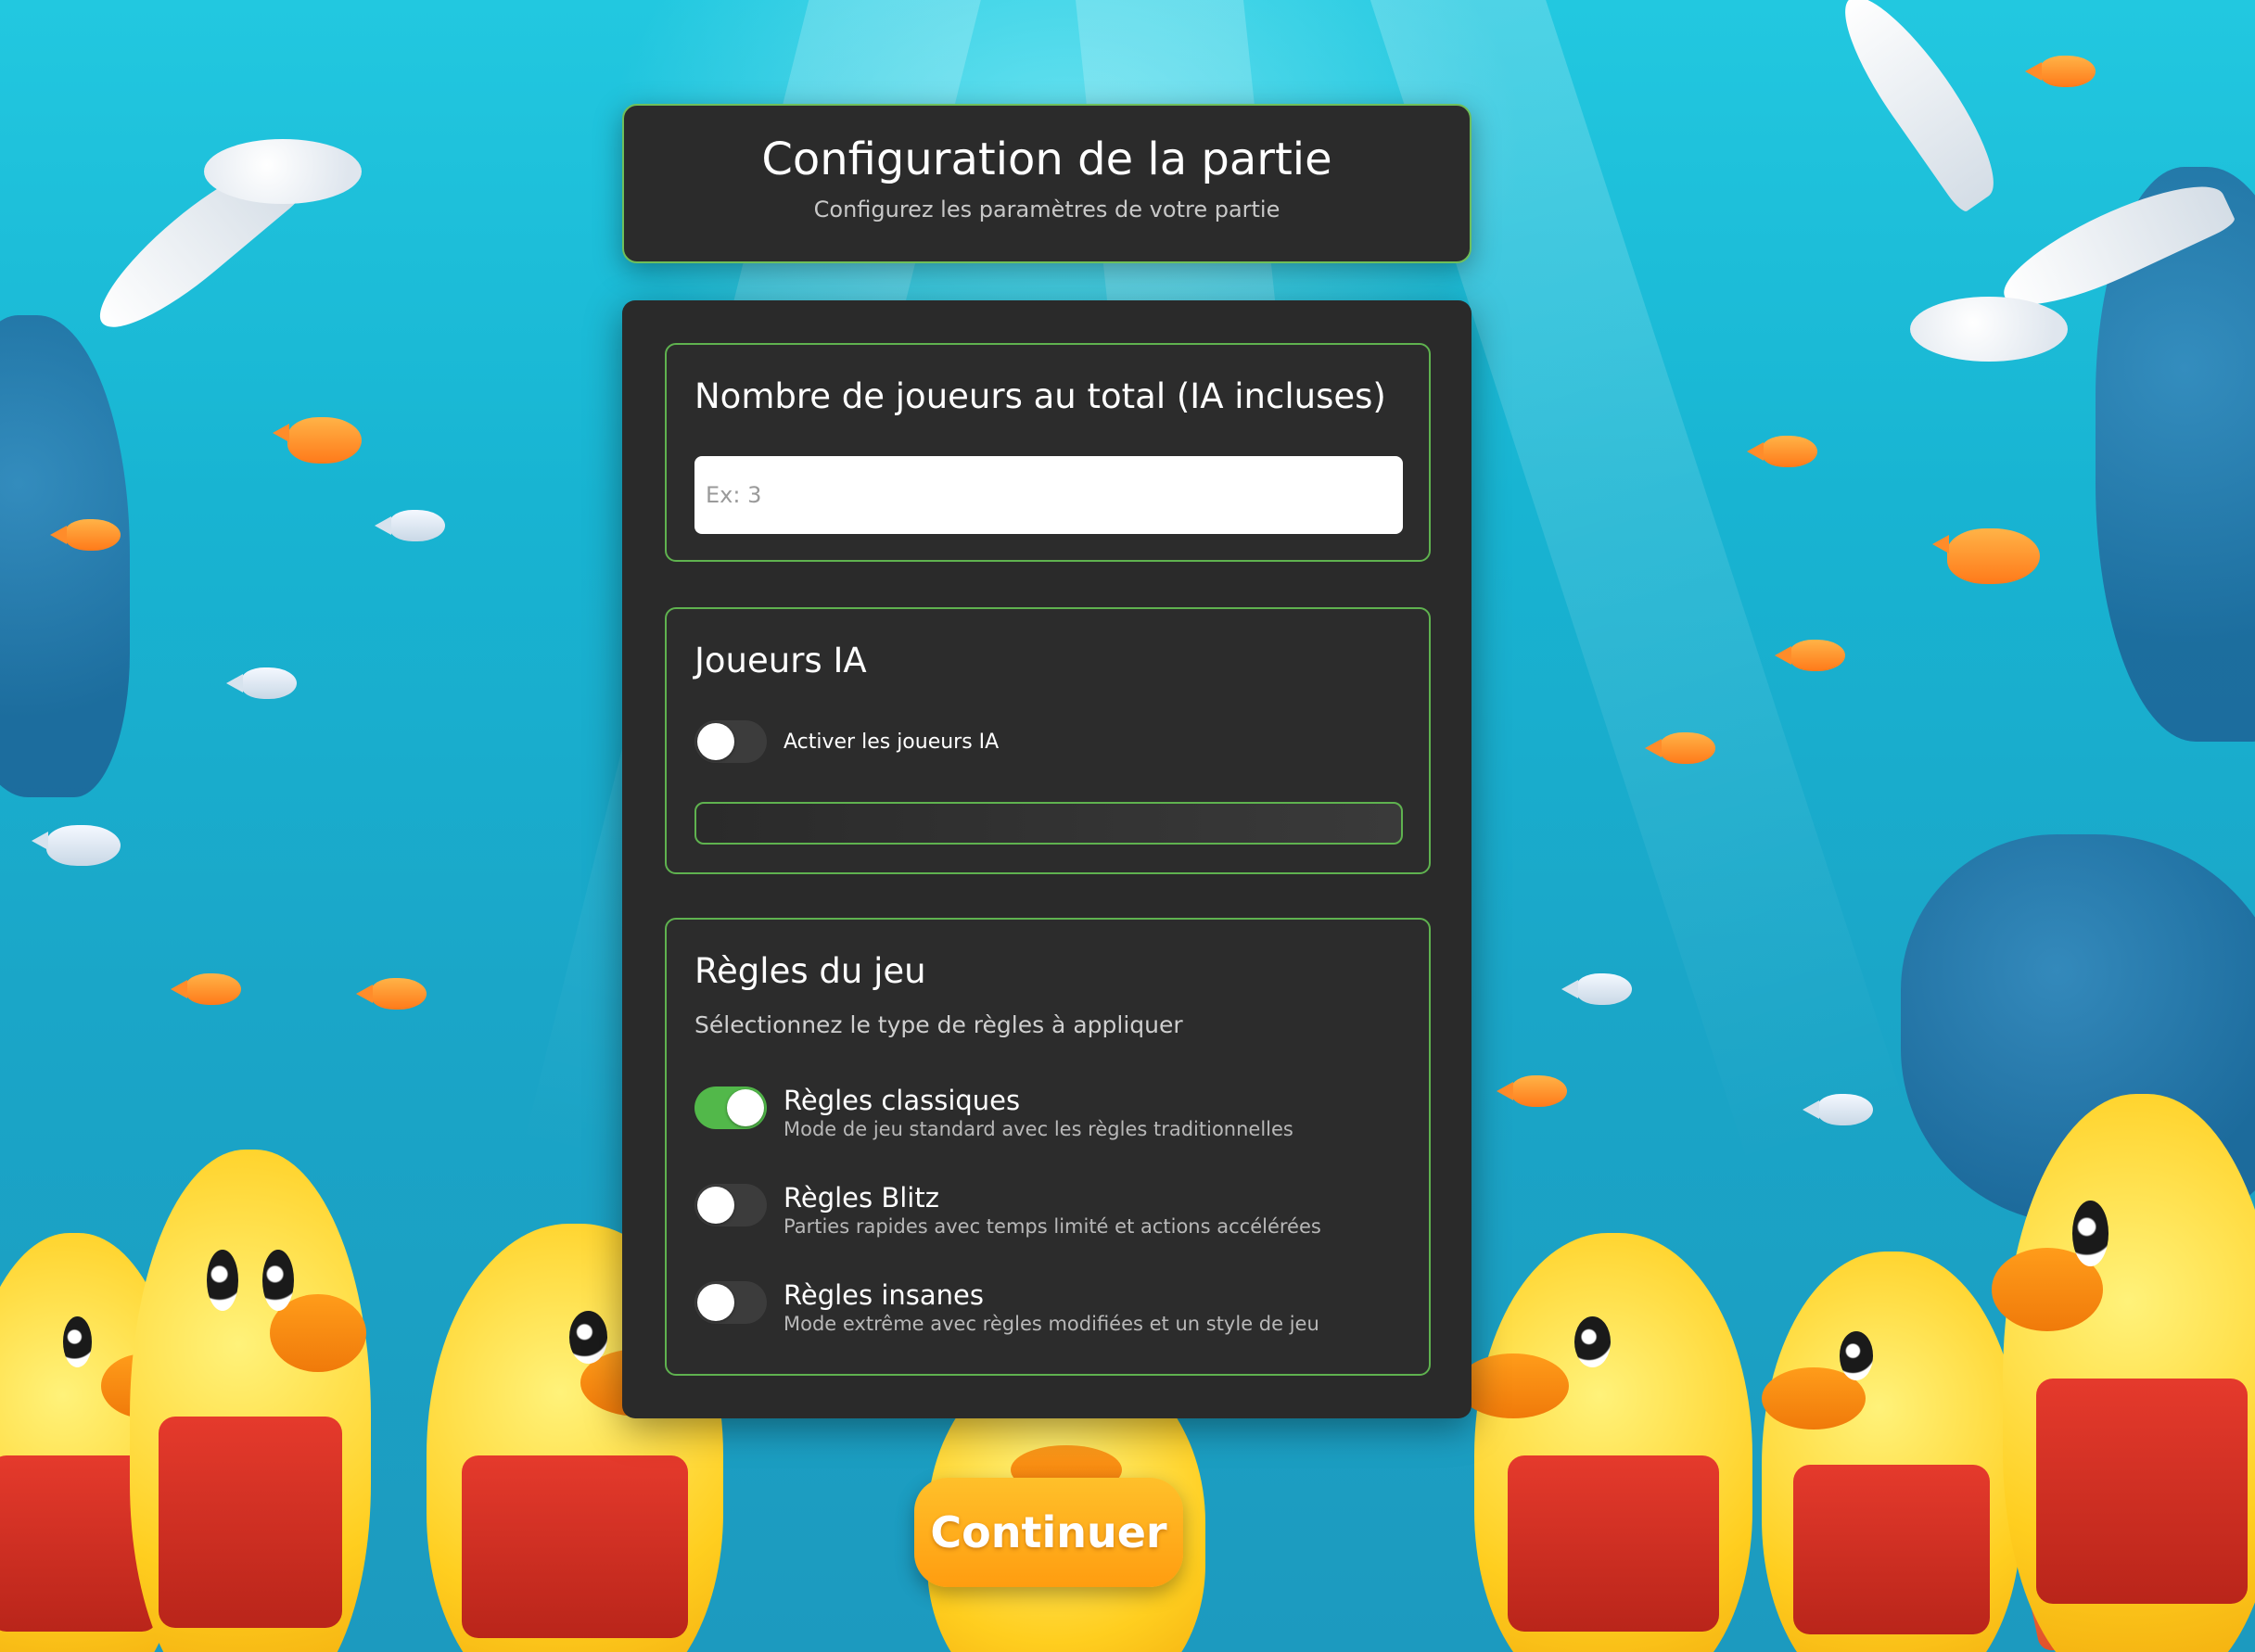  Describe the element at coordinates (1048, 452) in the screenshot. I see `players-section: Nombre de joueurs au total (IA incluses)` at that location.